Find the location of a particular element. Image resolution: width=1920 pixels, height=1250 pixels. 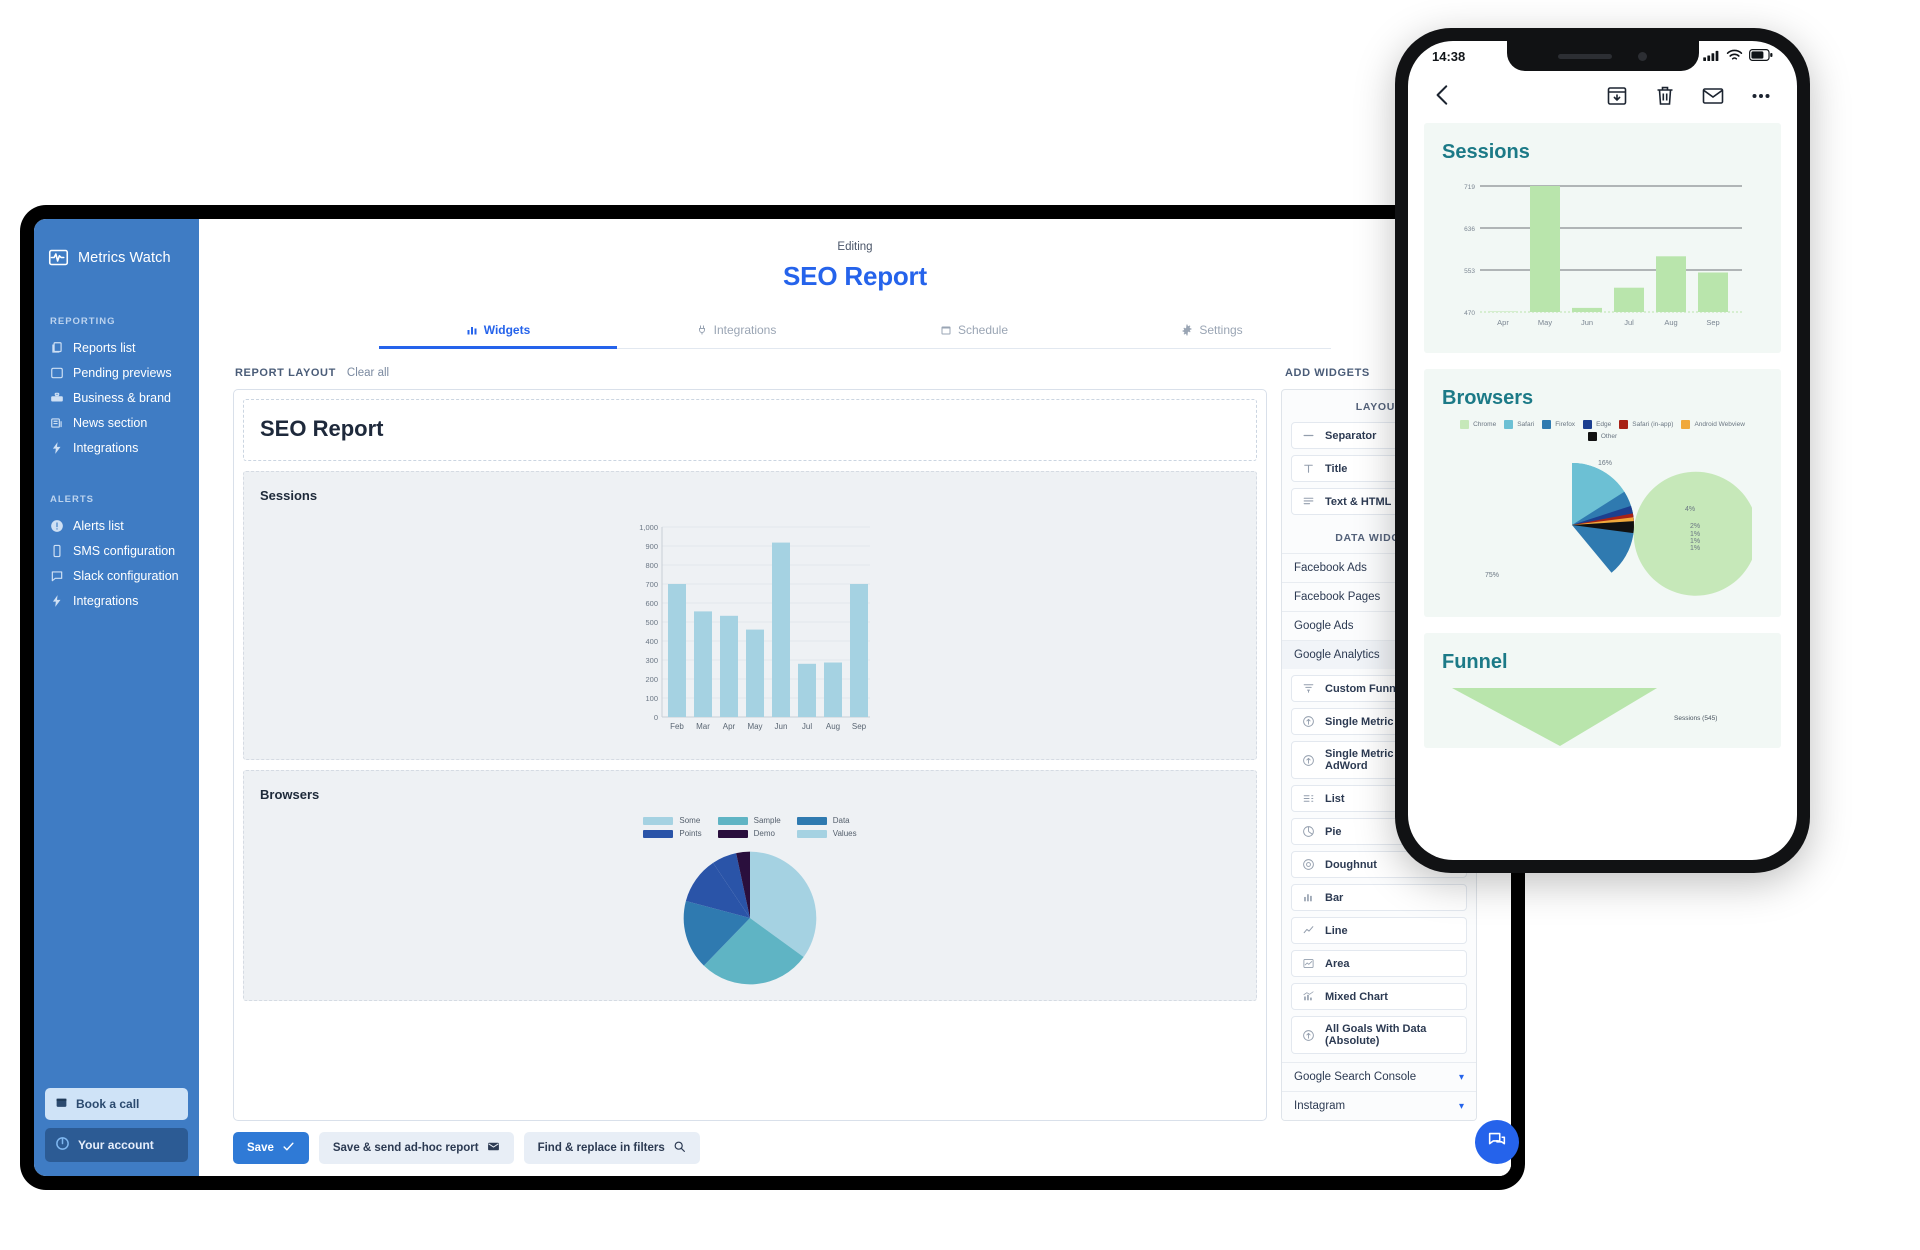

ga-widget-all-goals-with-data: All Goals With Data (Absolute) is located at coordinates (1379, 1035).